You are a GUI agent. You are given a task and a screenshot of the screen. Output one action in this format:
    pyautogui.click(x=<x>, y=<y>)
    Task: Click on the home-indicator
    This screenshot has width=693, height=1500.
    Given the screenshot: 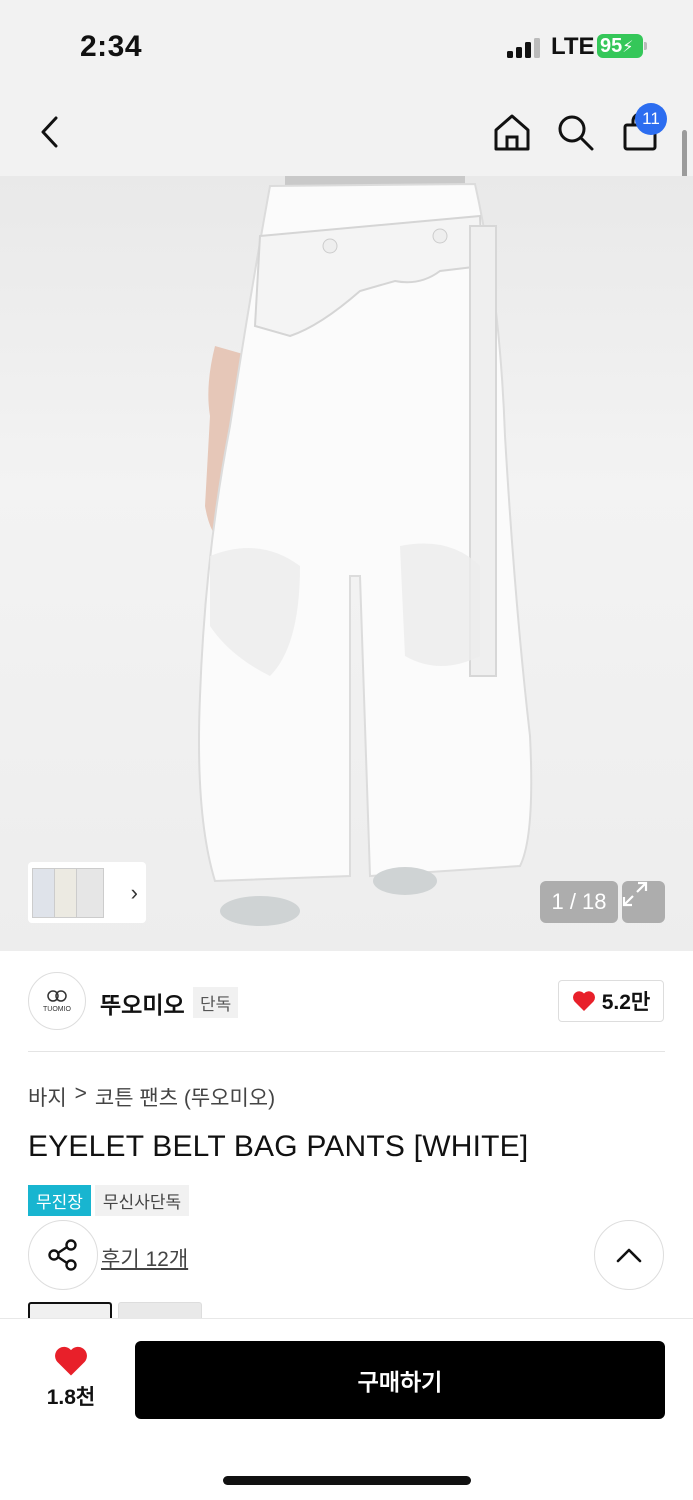 What is the action you would take?
    pyautogui.click(x=347, y=1480)
    